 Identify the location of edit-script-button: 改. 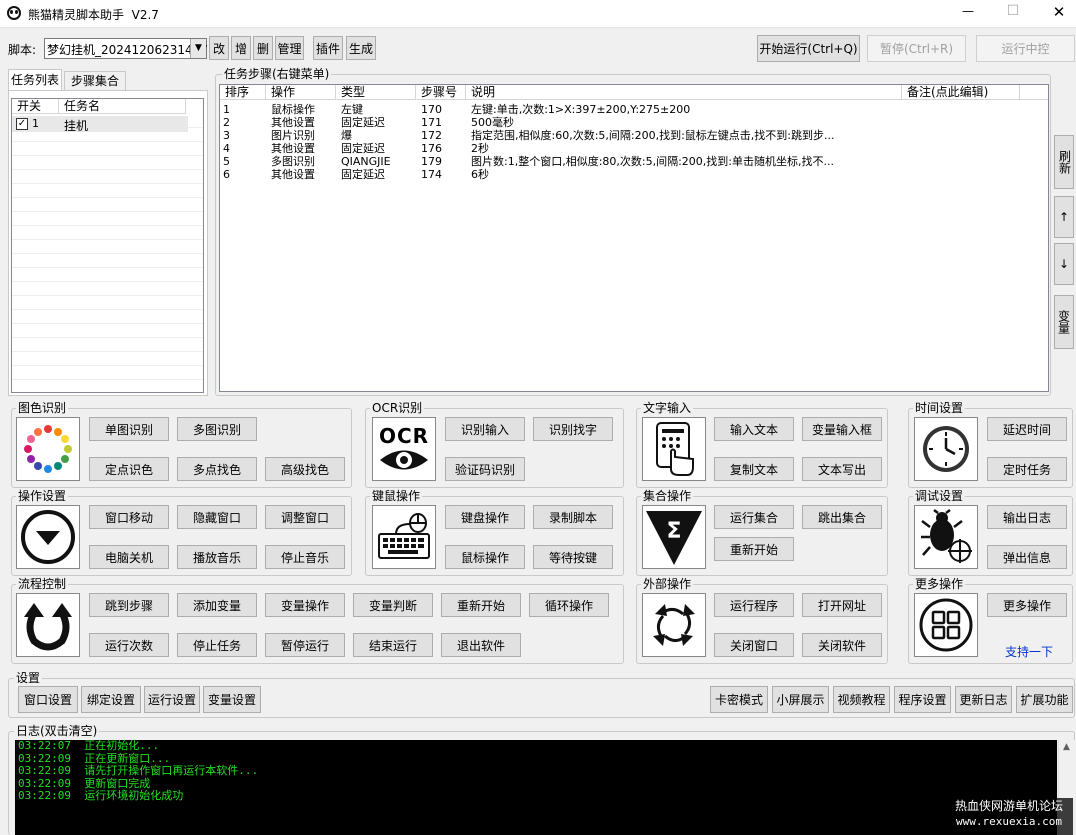
(219, 48).